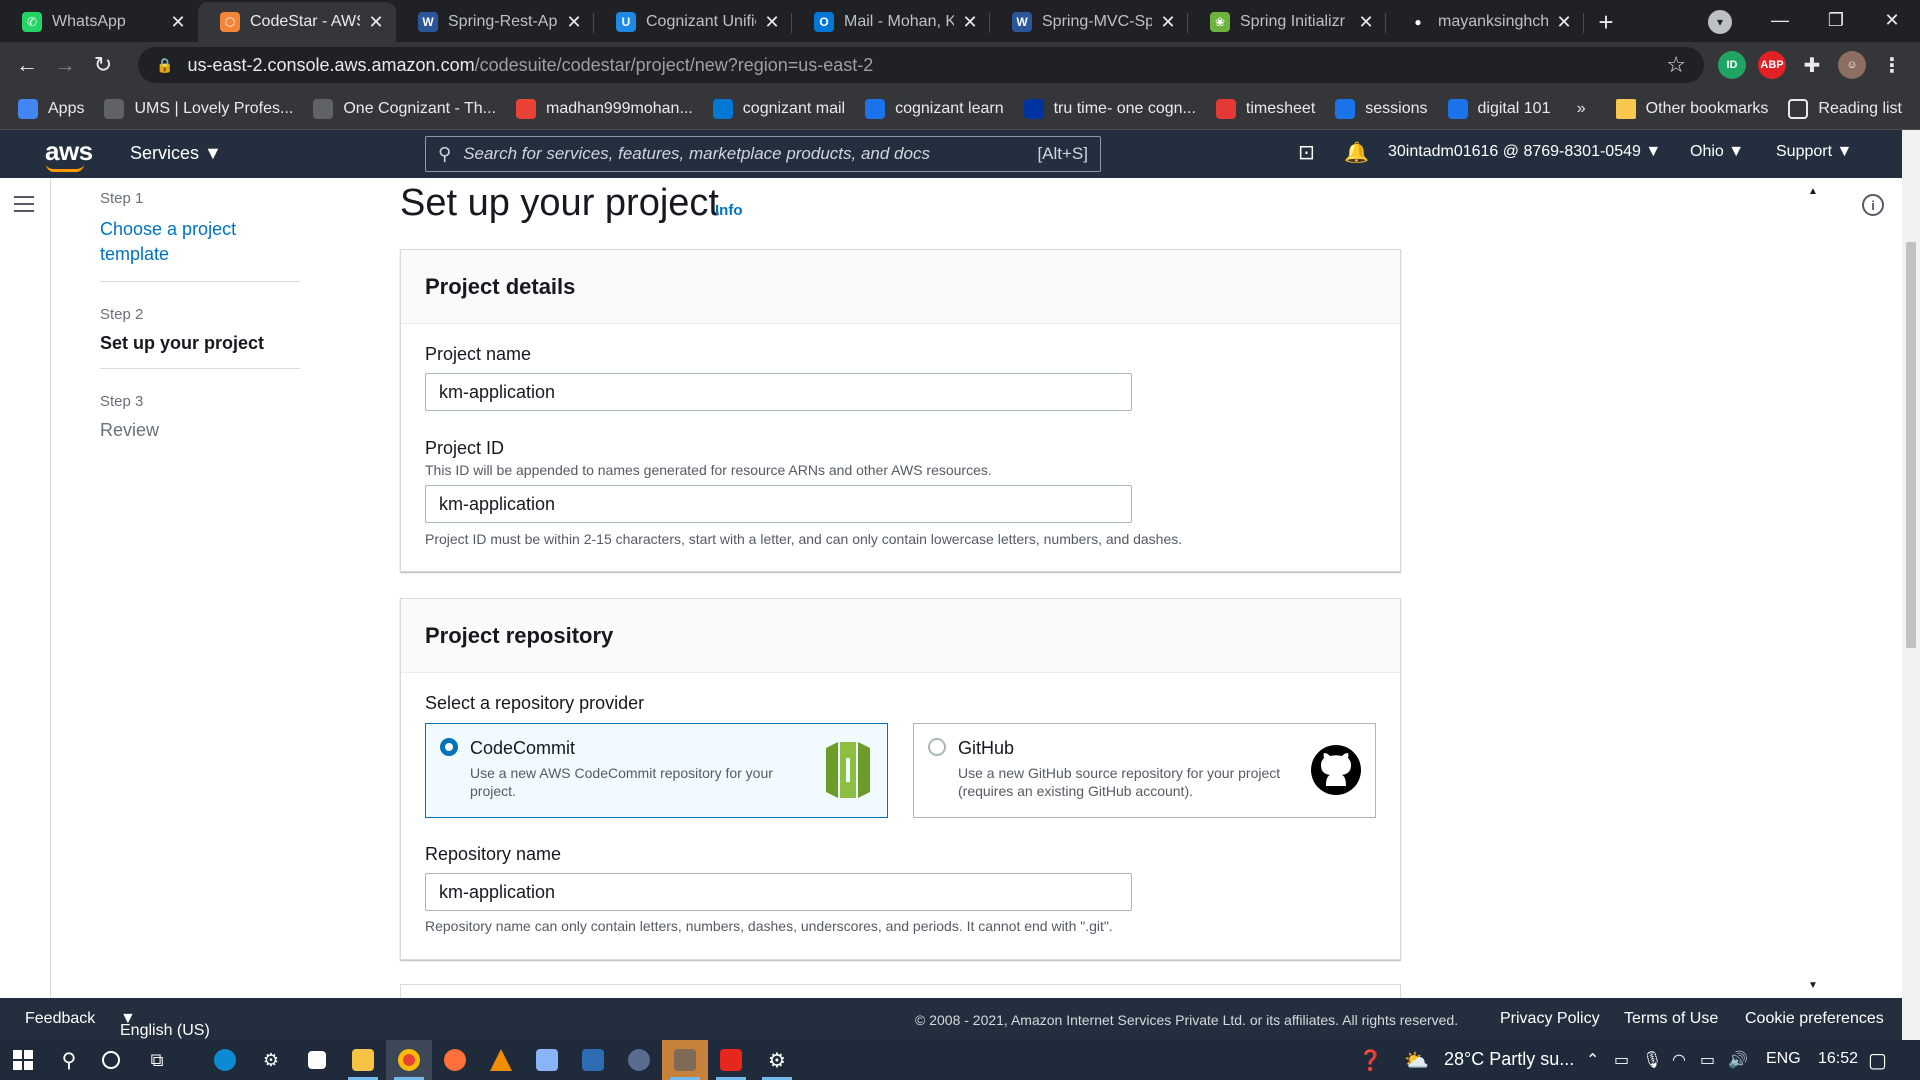  What do you see at coordinates (937, 747) in the screenshot?
I see `github-radio` at bounding box center [937, 747].